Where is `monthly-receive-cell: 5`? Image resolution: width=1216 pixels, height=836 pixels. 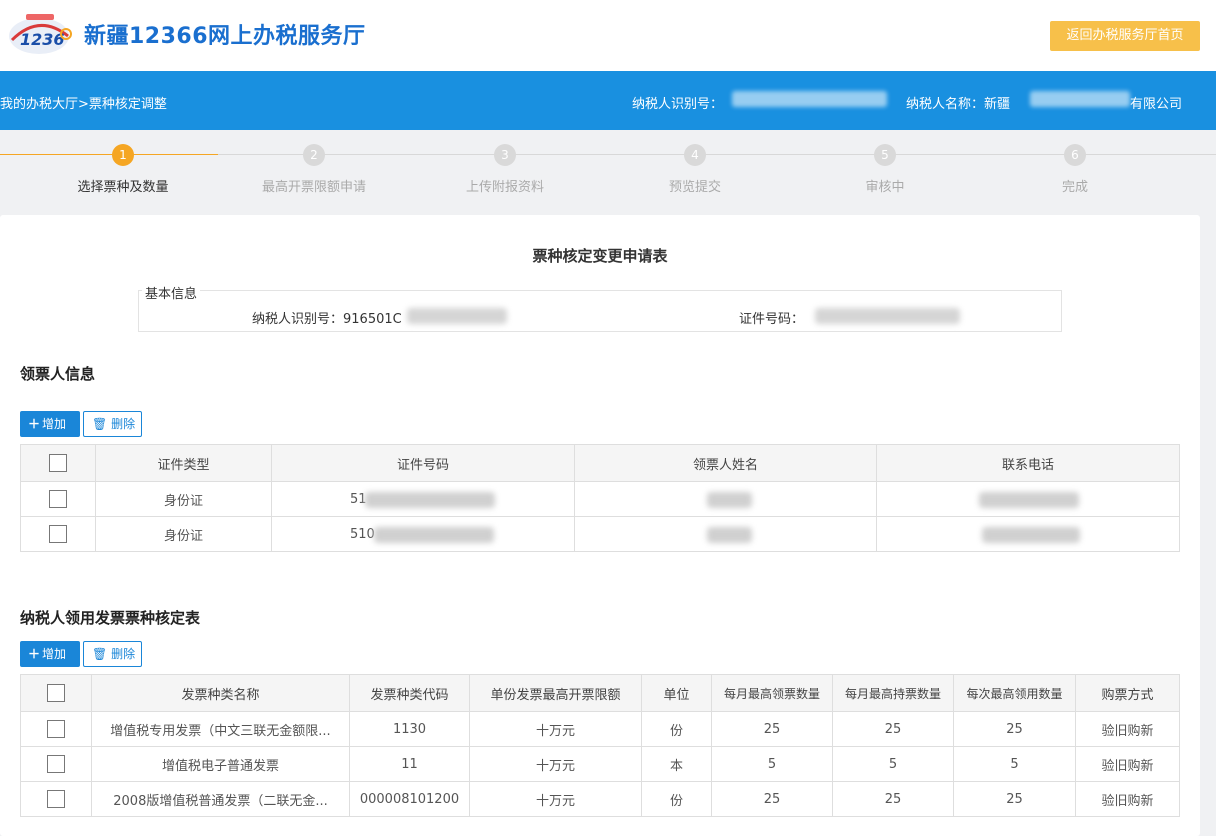
monthly-receive-cell: 5 is located at coordinates (772, 764).